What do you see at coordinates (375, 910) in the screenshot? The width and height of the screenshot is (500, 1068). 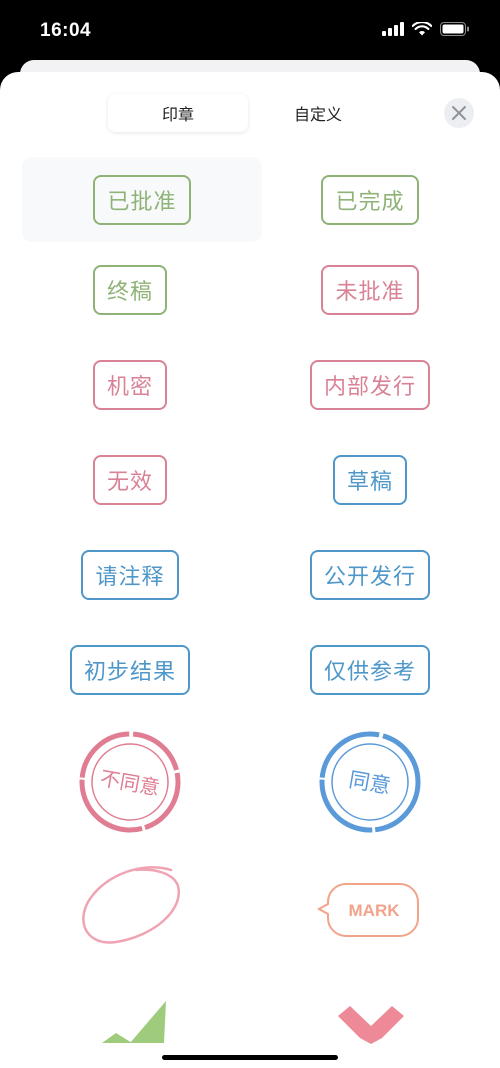 I see `mark-stamp-label: MARK` at bounding box center [375, 910].